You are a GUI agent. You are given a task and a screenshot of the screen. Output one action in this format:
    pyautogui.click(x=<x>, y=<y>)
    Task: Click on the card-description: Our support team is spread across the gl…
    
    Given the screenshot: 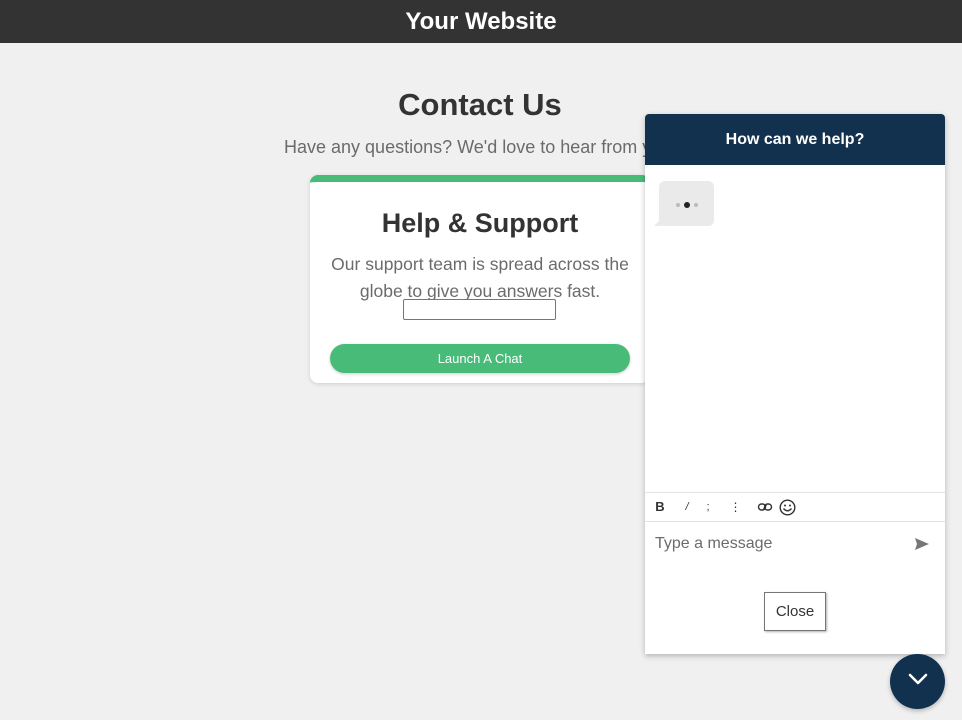 What is the action you would take?
    pyautogui.click(x=480, y=277)
    